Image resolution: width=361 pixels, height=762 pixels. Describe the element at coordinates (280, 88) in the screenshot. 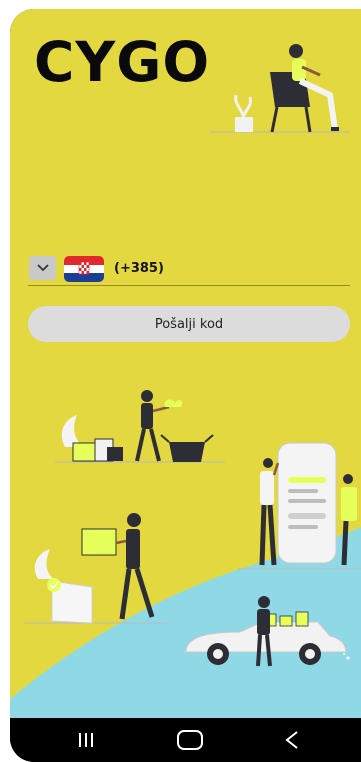

I see `woman-on-chair-illustration` at that location.